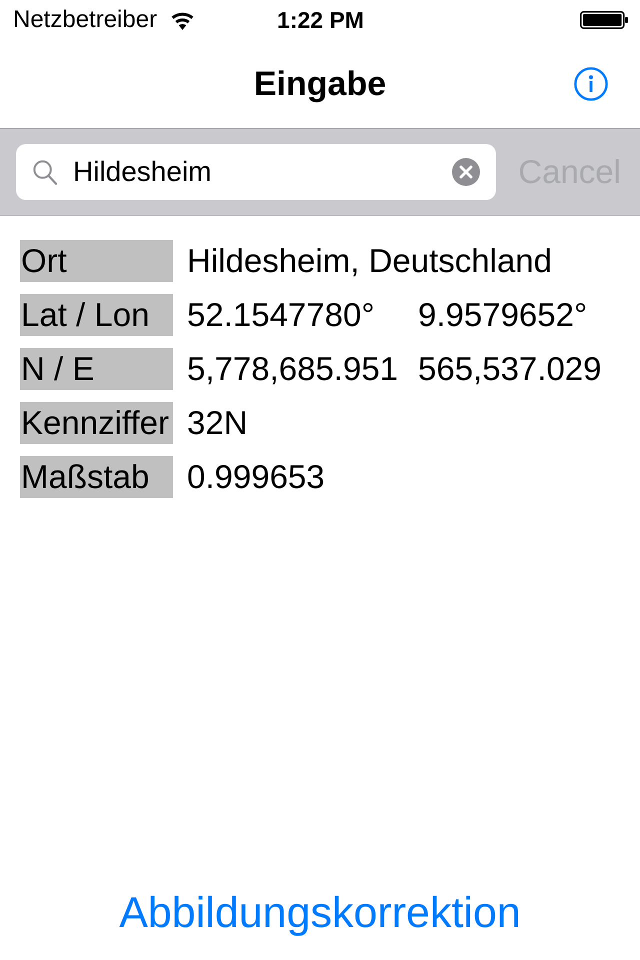  What do you see at coordinates (510, 369) in the screenshot?
I see `field-value: 565,537.029` at bounding box center [510, 369].